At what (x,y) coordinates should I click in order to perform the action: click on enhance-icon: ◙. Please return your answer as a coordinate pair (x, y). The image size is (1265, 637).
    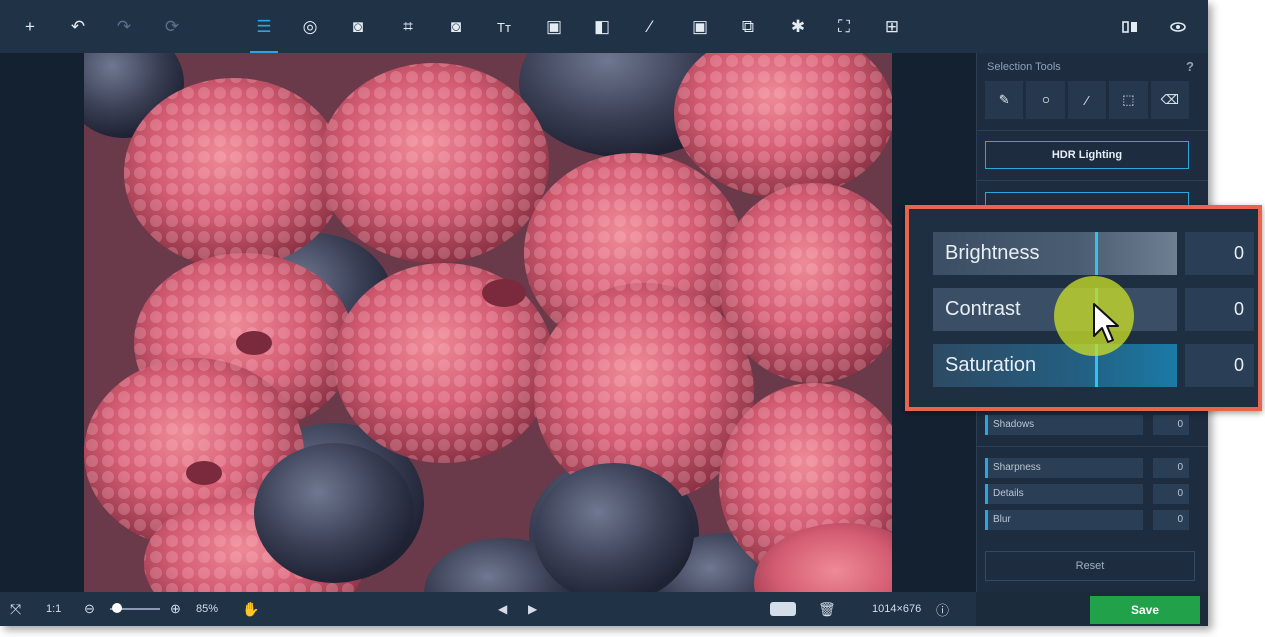
    Looking at the image, I should click on (358, 27).